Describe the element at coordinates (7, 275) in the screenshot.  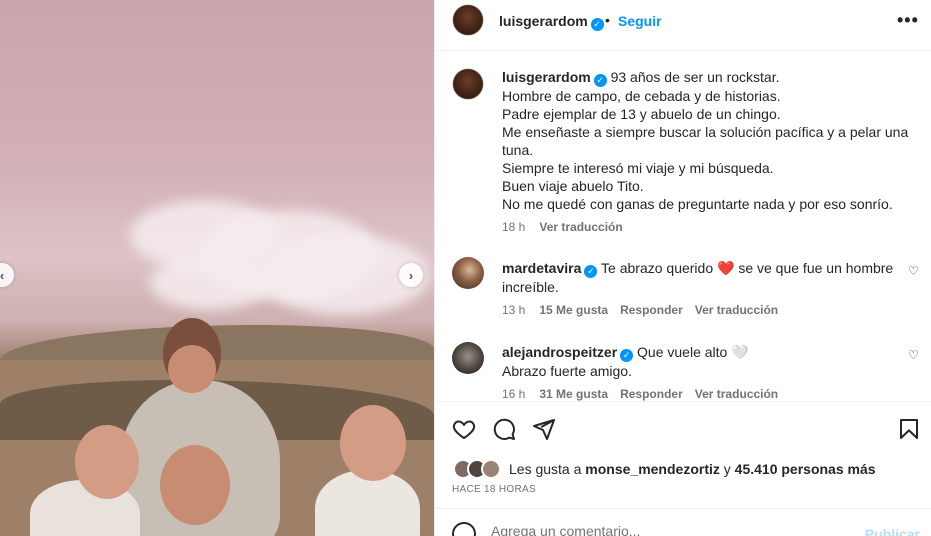
I see `slide-prev-button: ‹` at that location.